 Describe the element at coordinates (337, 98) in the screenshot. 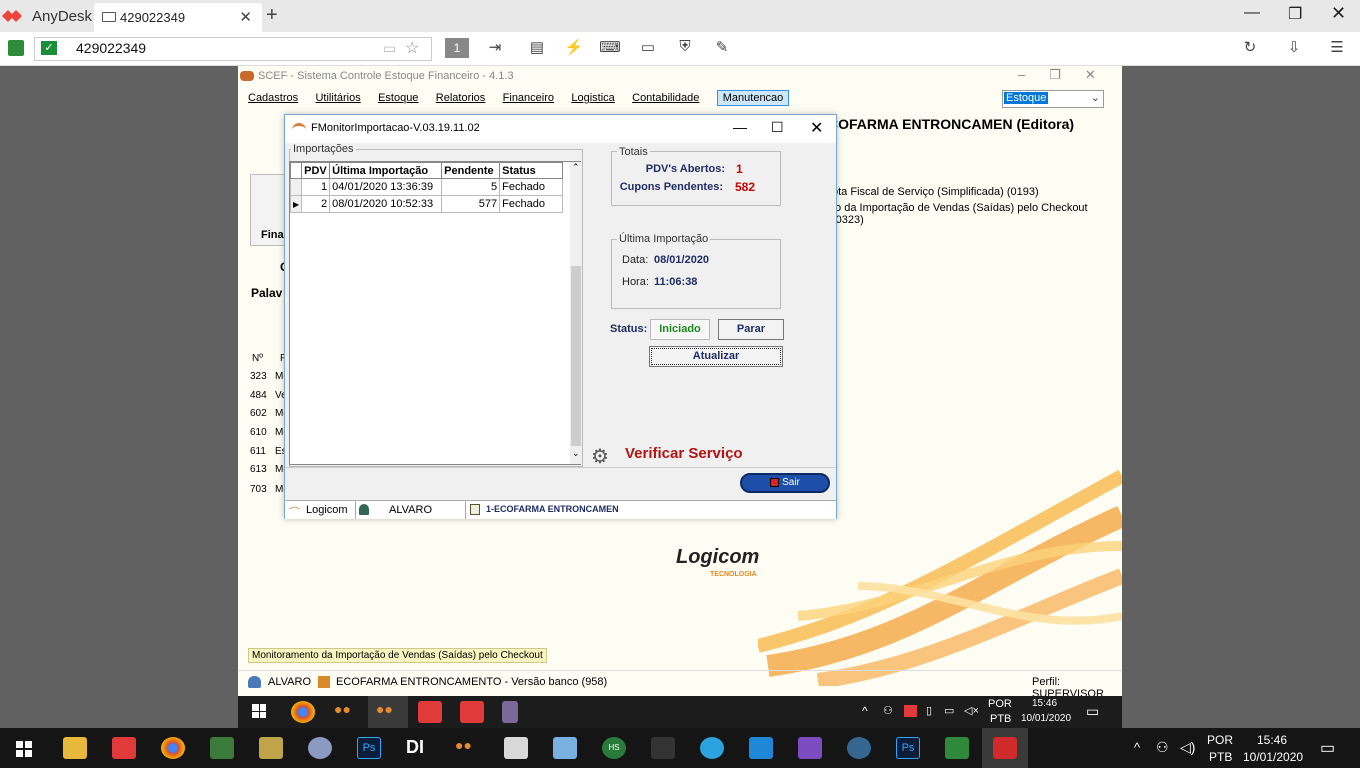

I see `menu-utilitarios: Utilitários` at that location.